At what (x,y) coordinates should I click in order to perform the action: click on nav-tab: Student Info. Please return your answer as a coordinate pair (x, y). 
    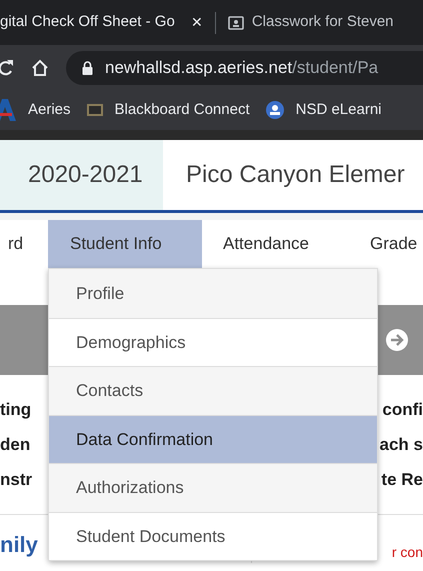
    Looking at the image, I should click on (125, 244).